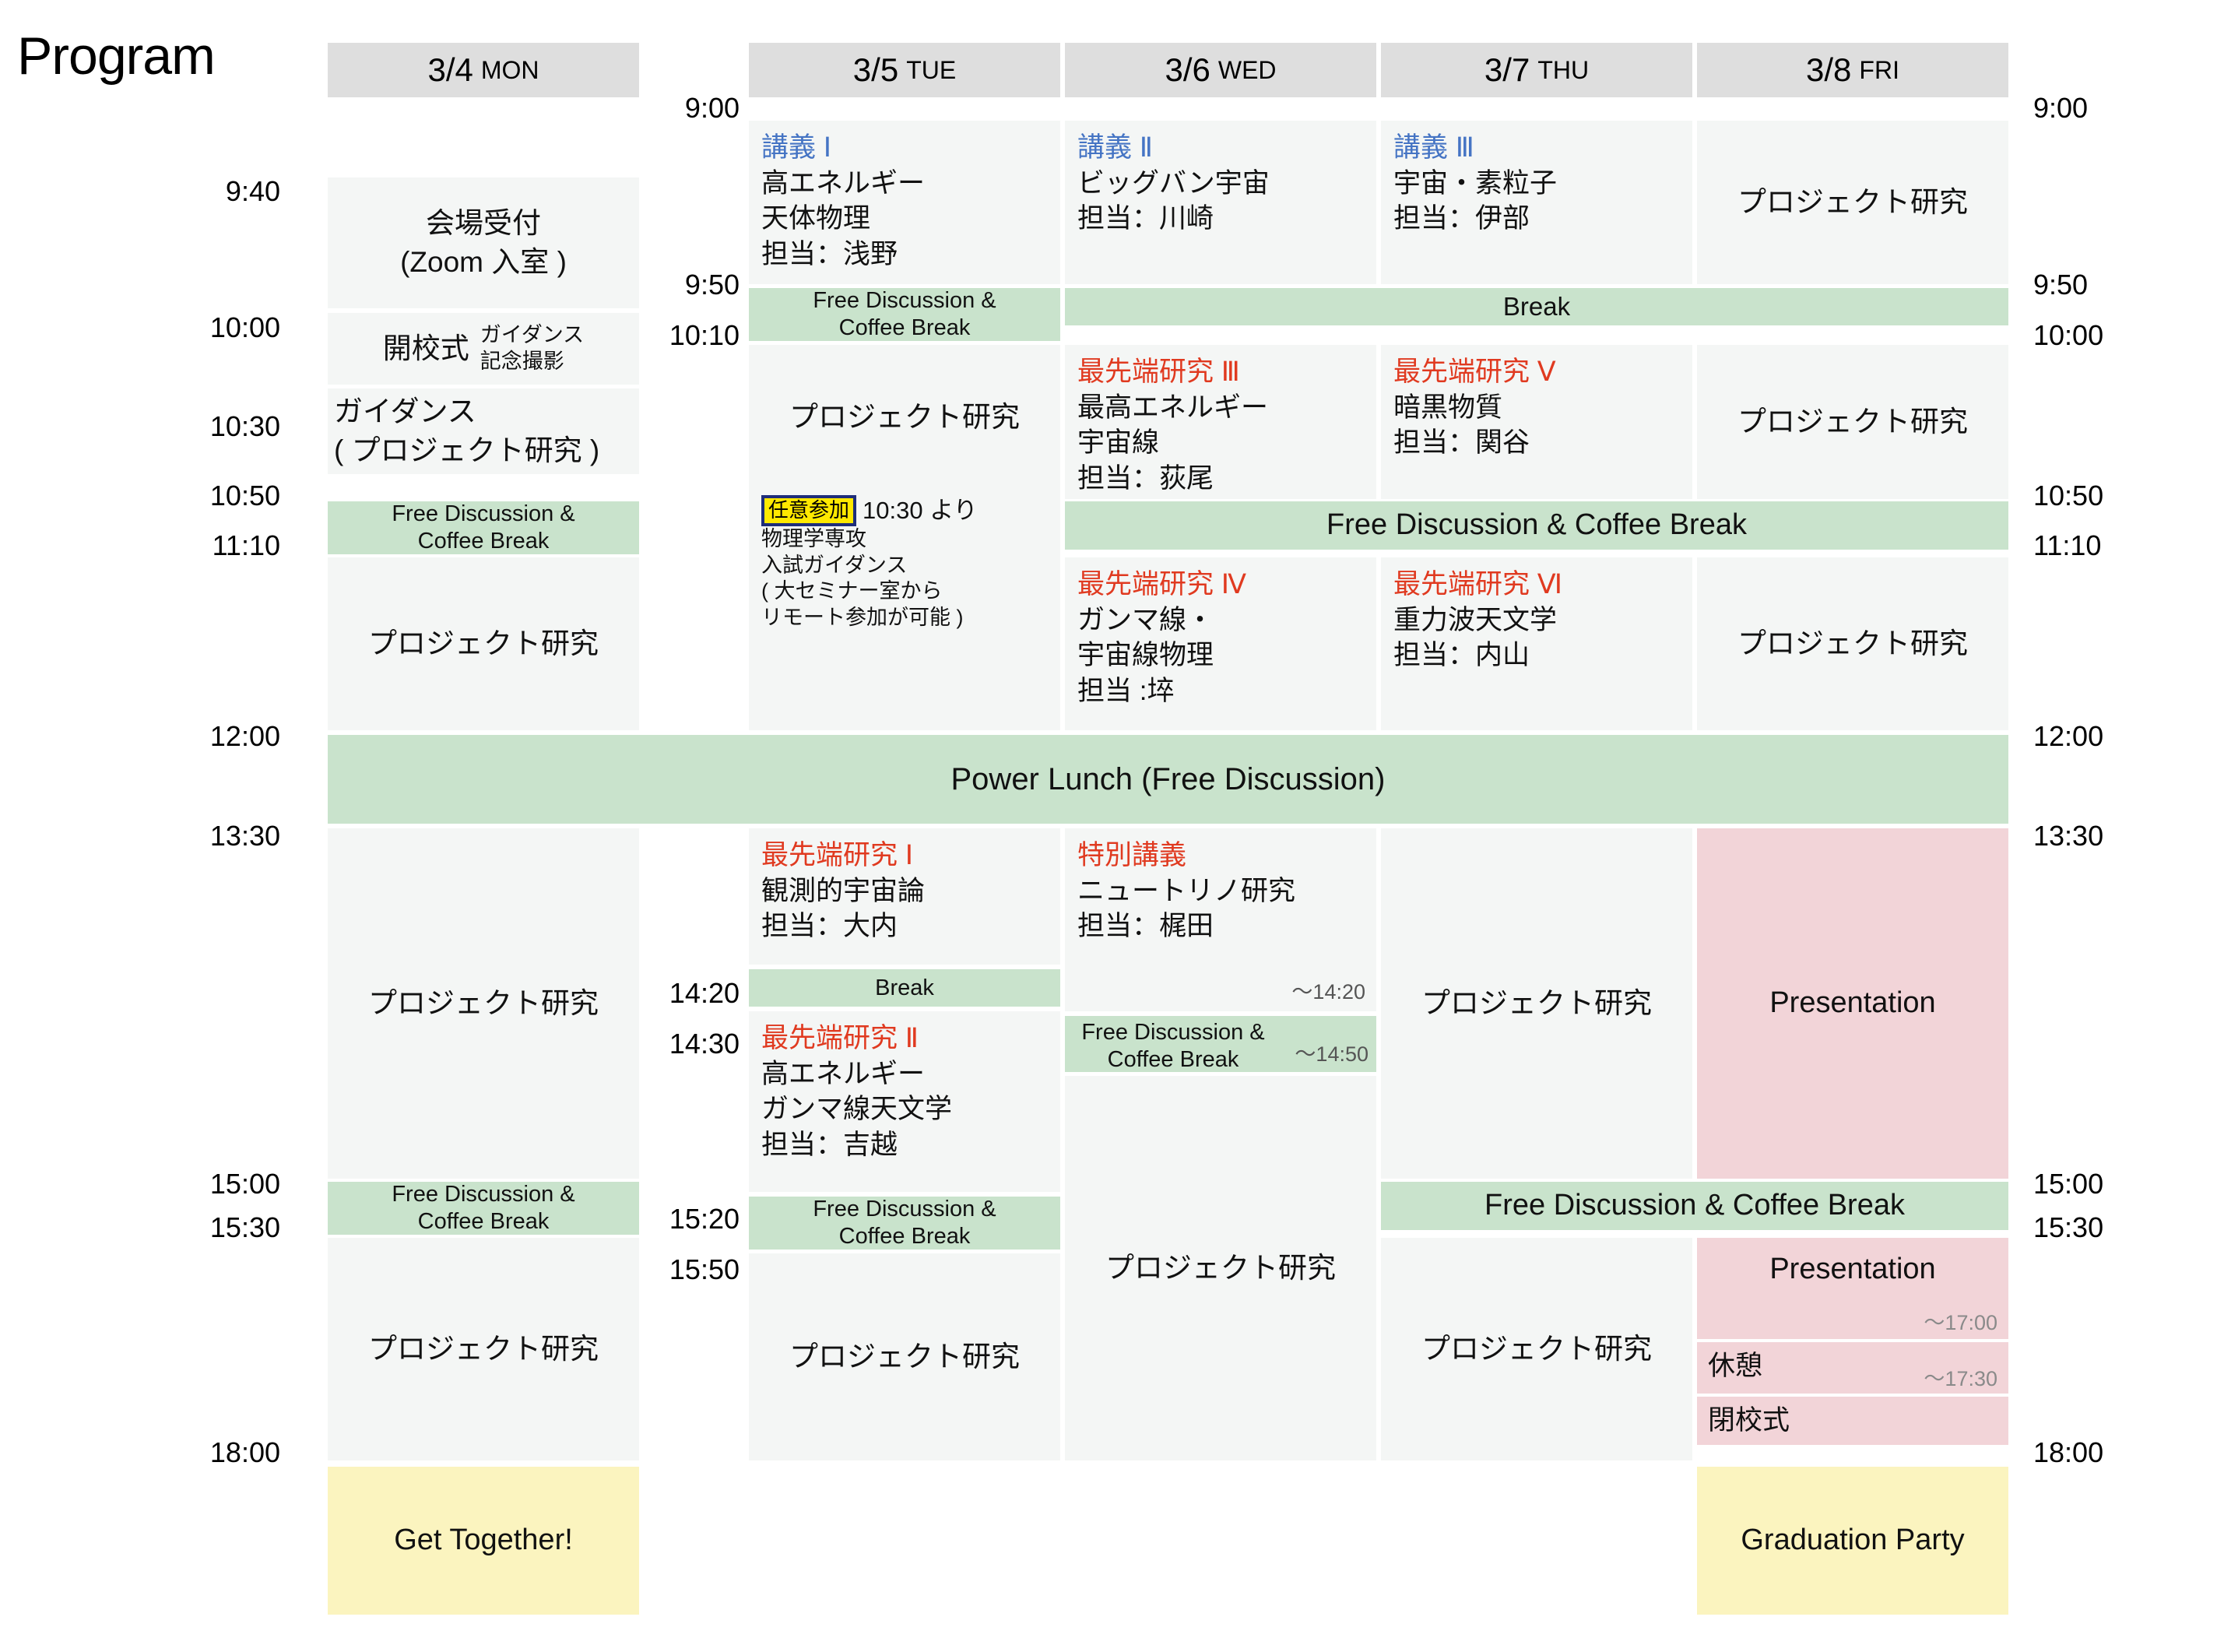  Describe the element at coordinates (1115, 147) in the screenshot. I see `lecture-tag: 講義 Ⅱ` at that location.